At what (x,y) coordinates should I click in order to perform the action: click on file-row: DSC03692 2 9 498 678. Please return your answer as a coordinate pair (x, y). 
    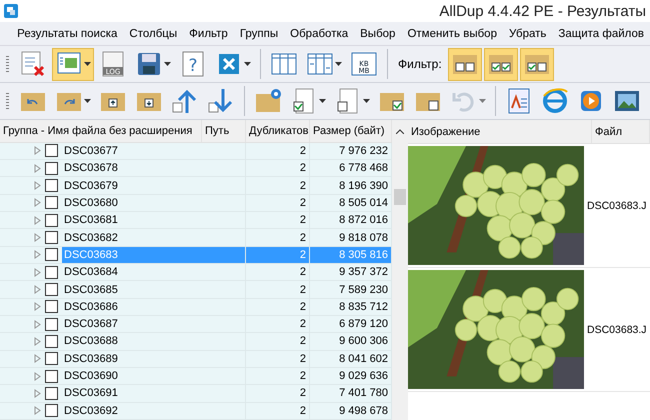
    Looking at the image, I should click on (196, 411).